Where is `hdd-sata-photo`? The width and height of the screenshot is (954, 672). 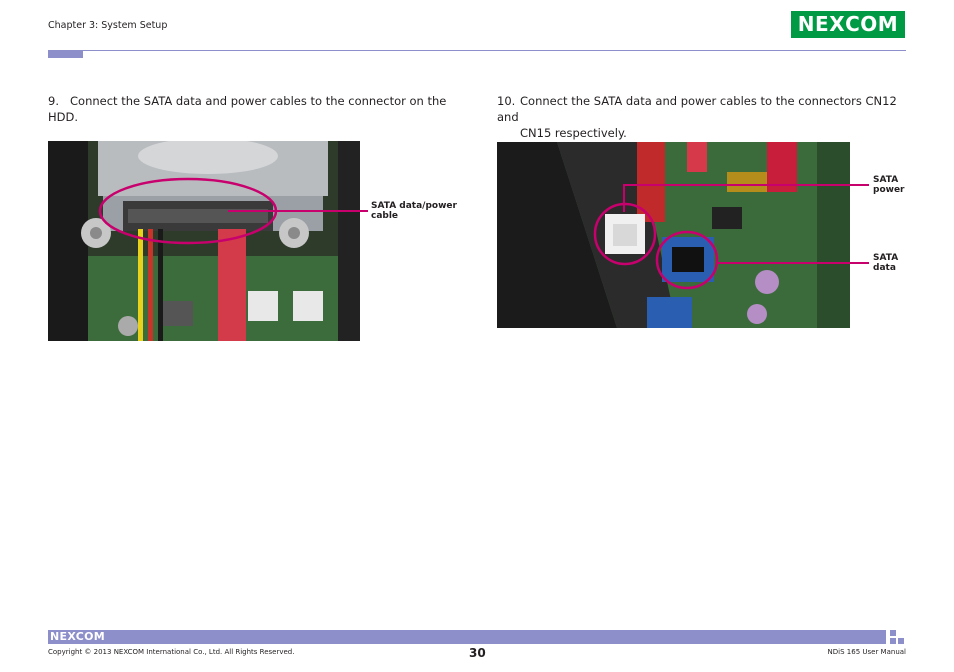 hdd-sata-photo is located at coordinates (204, 241).